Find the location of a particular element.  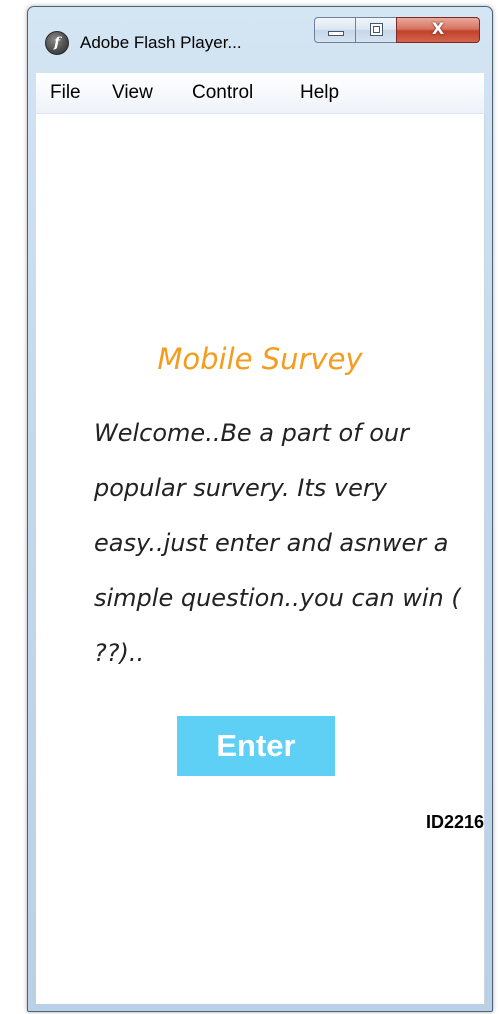

maximize-button is located at coordinates (376, 30).